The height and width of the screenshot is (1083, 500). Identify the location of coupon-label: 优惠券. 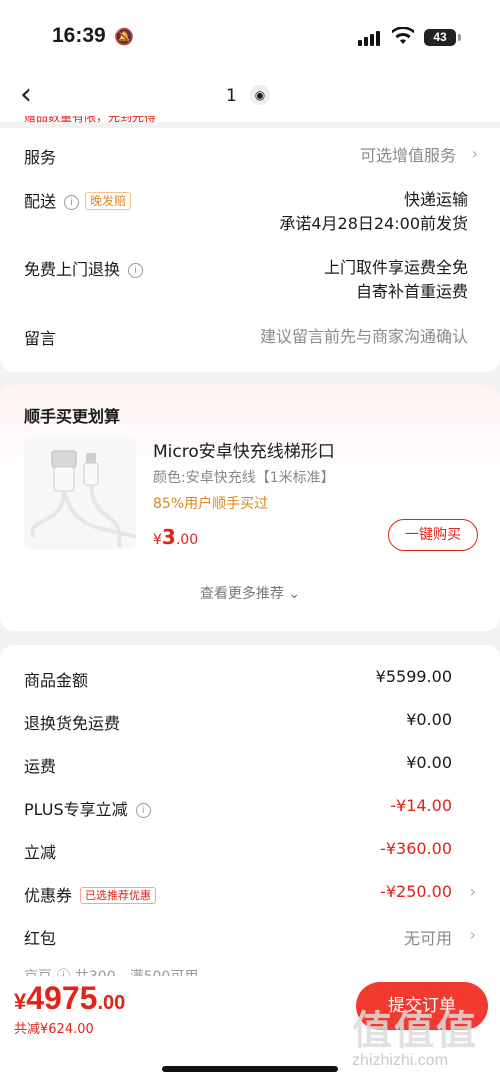
(48, 895).